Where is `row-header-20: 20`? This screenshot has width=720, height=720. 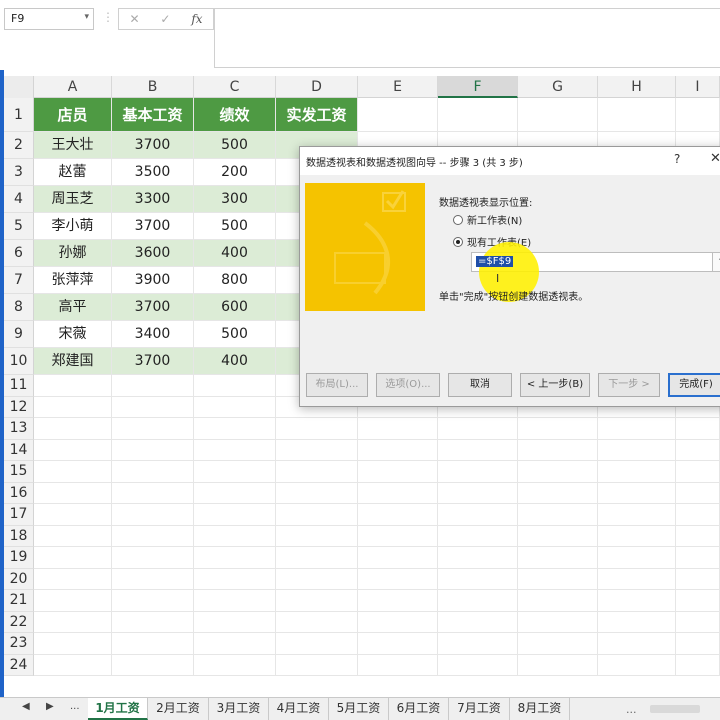 row-header-20: 20 is located at coordinates (19, 579).